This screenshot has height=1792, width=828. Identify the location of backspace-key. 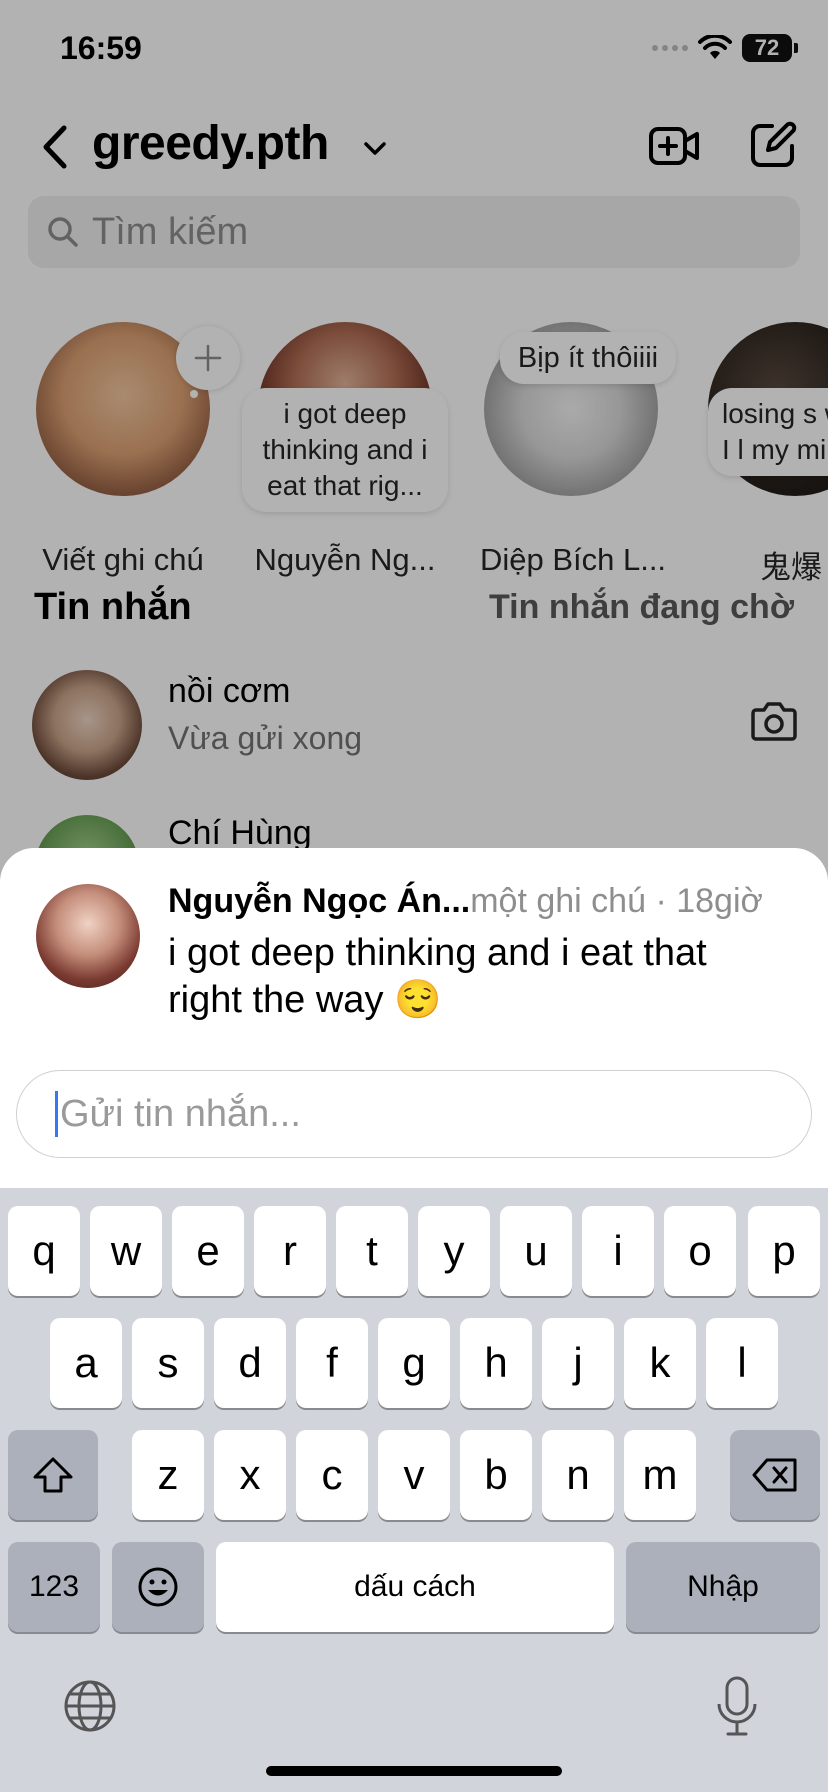
(775, 1475).